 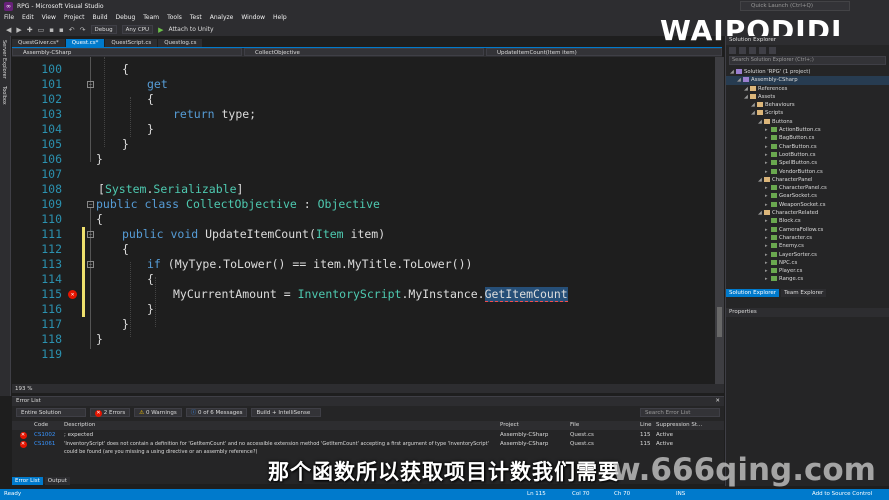 I want to click on close-icon: ✕, so click(x=717, y=401).